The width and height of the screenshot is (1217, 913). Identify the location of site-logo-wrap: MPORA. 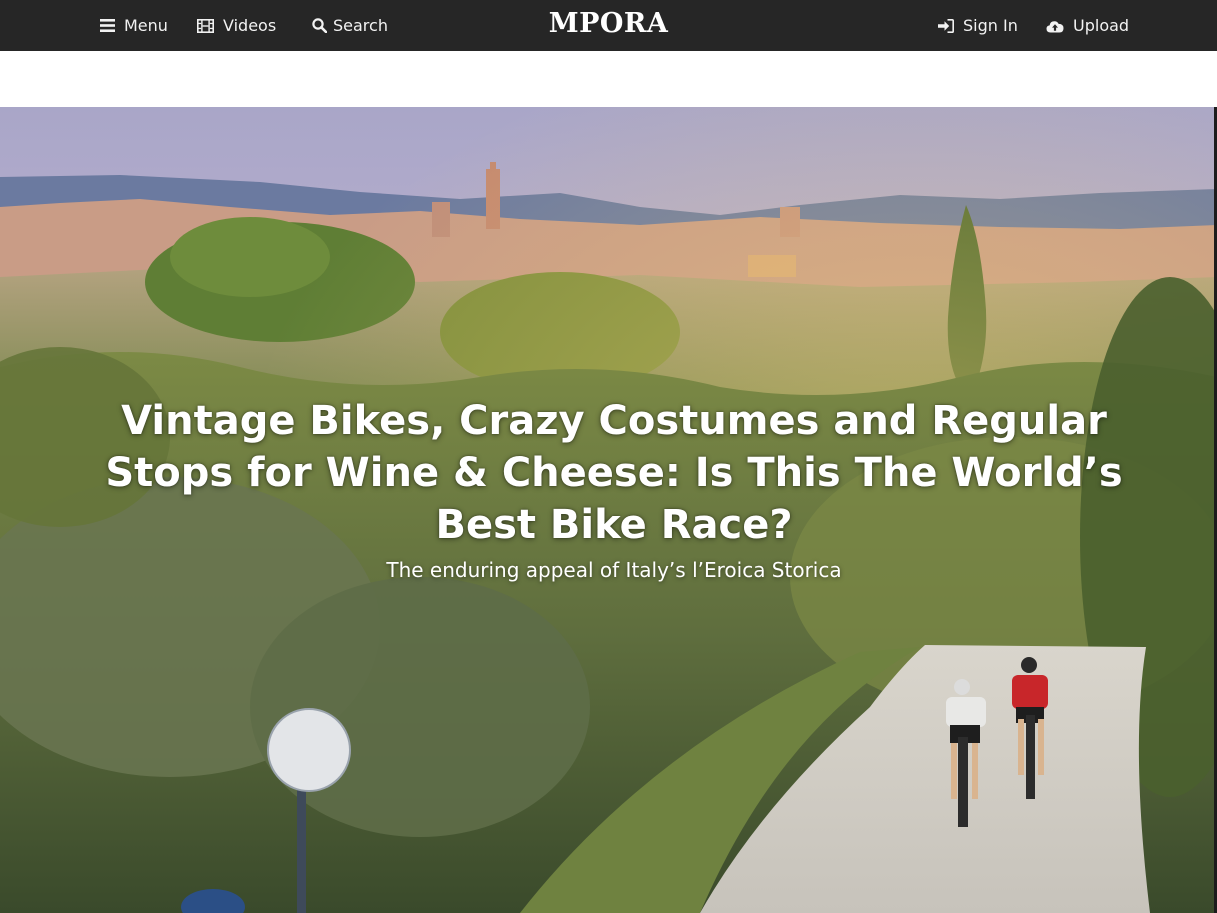
(608, 23).